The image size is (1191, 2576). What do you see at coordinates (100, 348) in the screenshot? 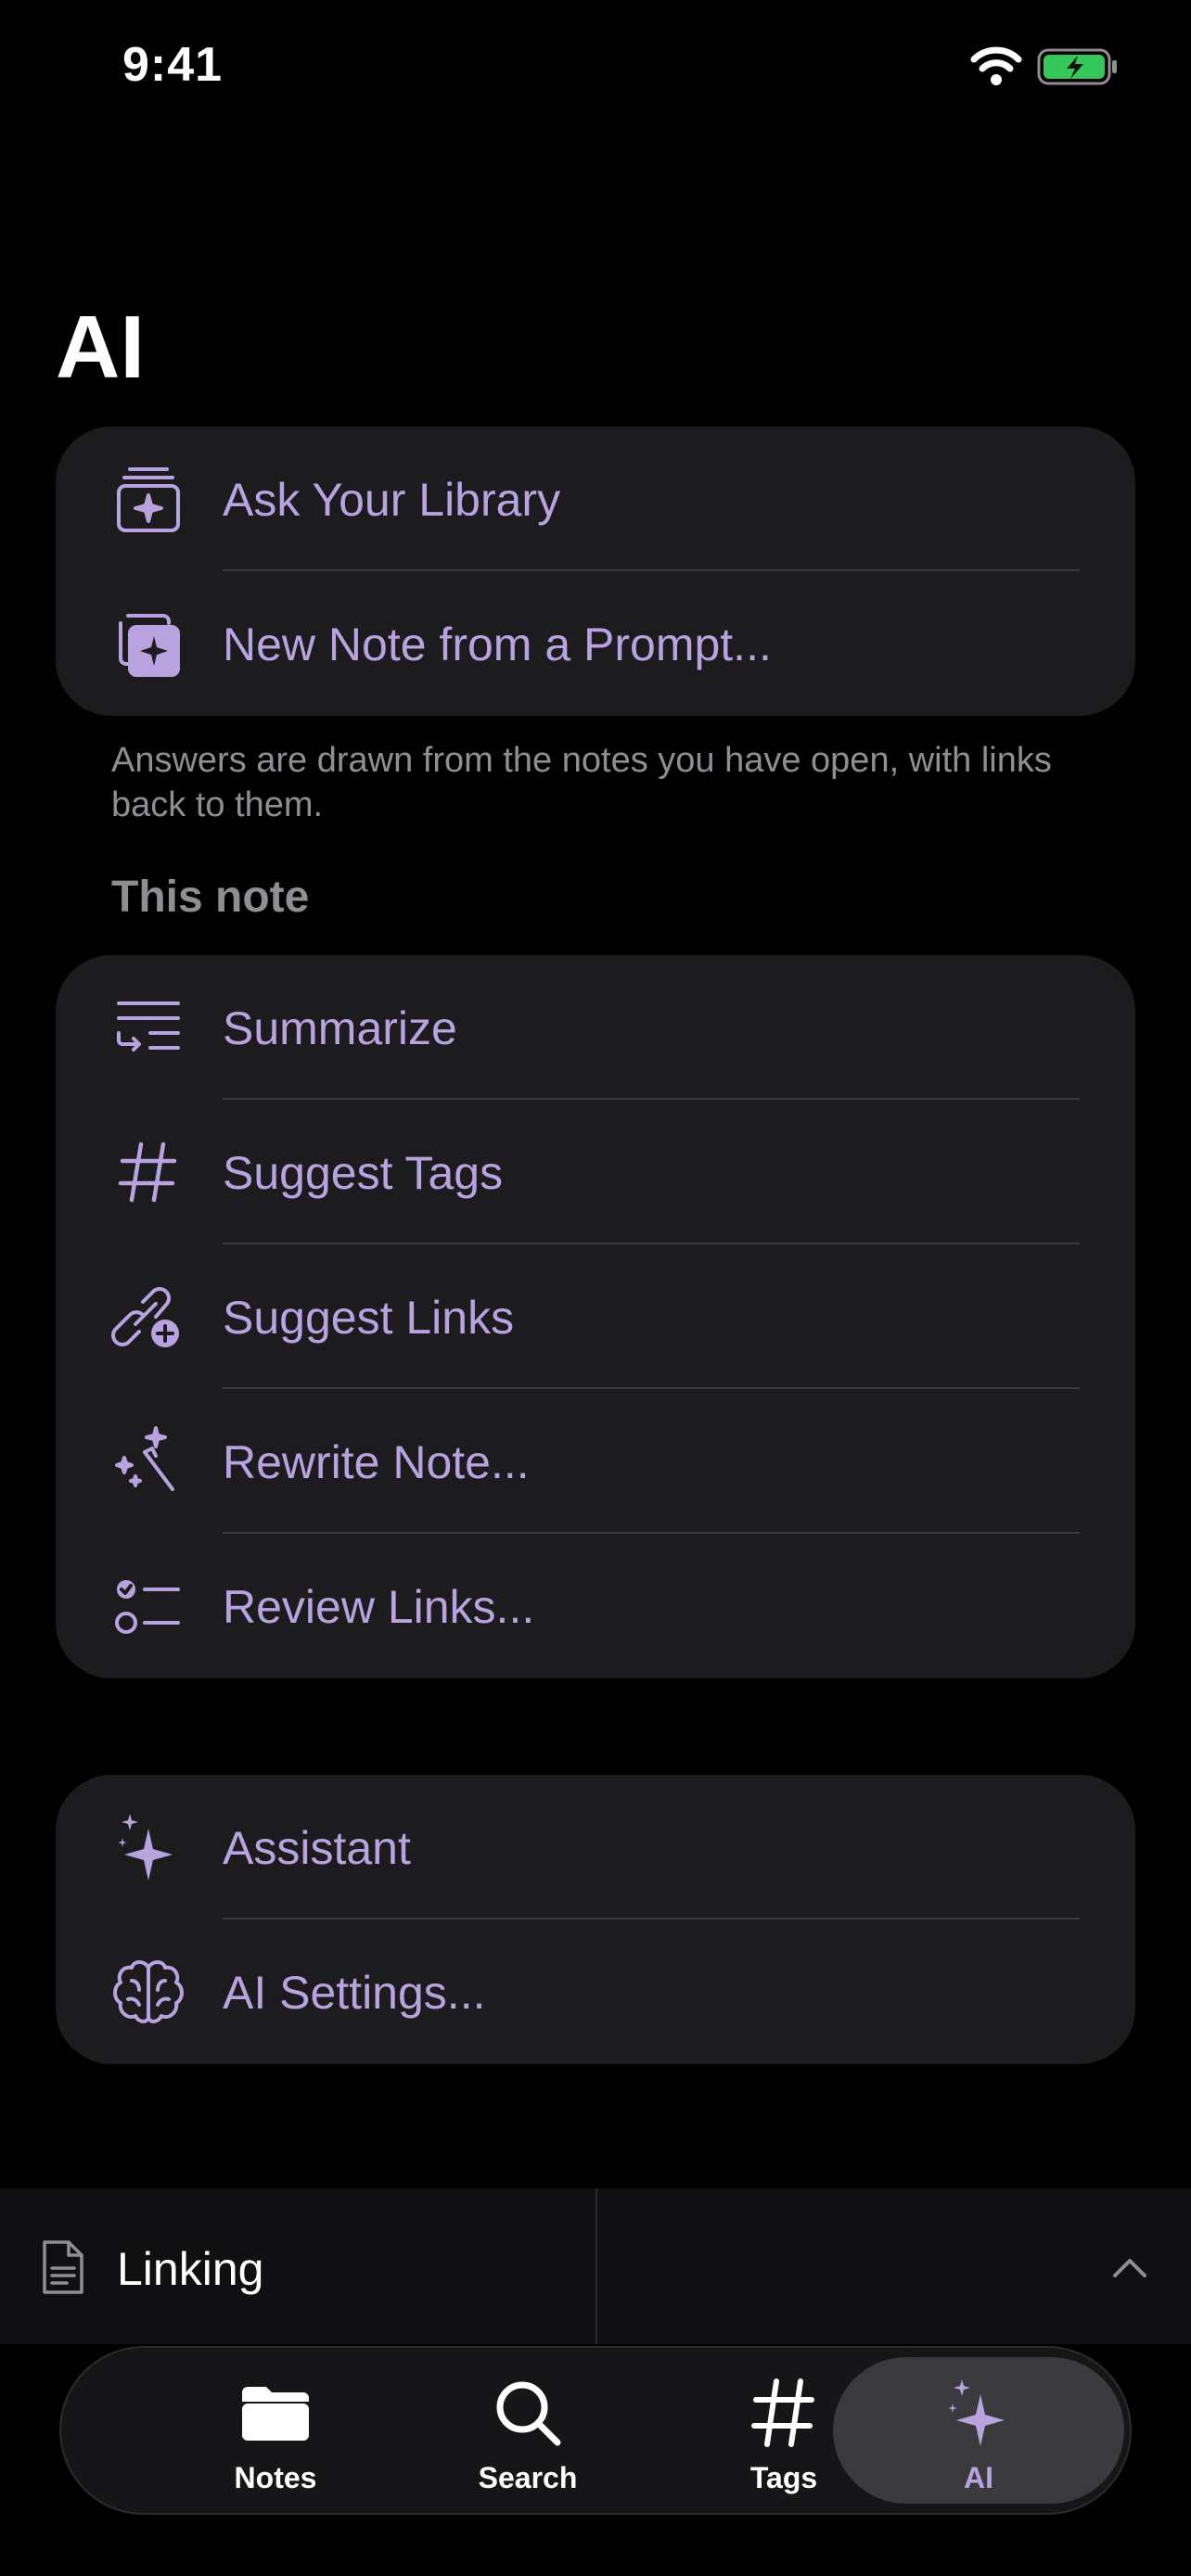
I see `page-title: AI` at bounding box center [100, 348].